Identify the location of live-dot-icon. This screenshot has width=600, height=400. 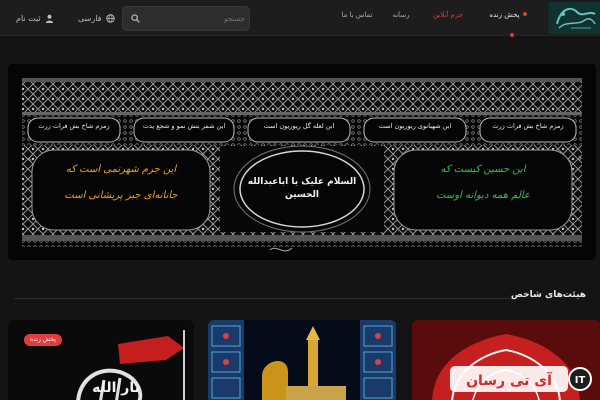
(524, 14).